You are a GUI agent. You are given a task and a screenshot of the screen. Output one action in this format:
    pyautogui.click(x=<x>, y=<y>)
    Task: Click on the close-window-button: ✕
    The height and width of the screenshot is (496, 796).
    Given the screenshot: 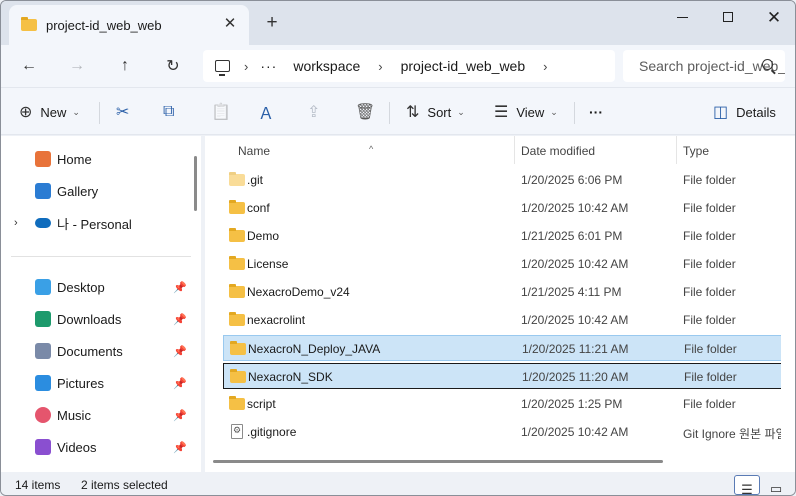 What is the action you would take?
    pyautogui.click(x=773, y=17)
    